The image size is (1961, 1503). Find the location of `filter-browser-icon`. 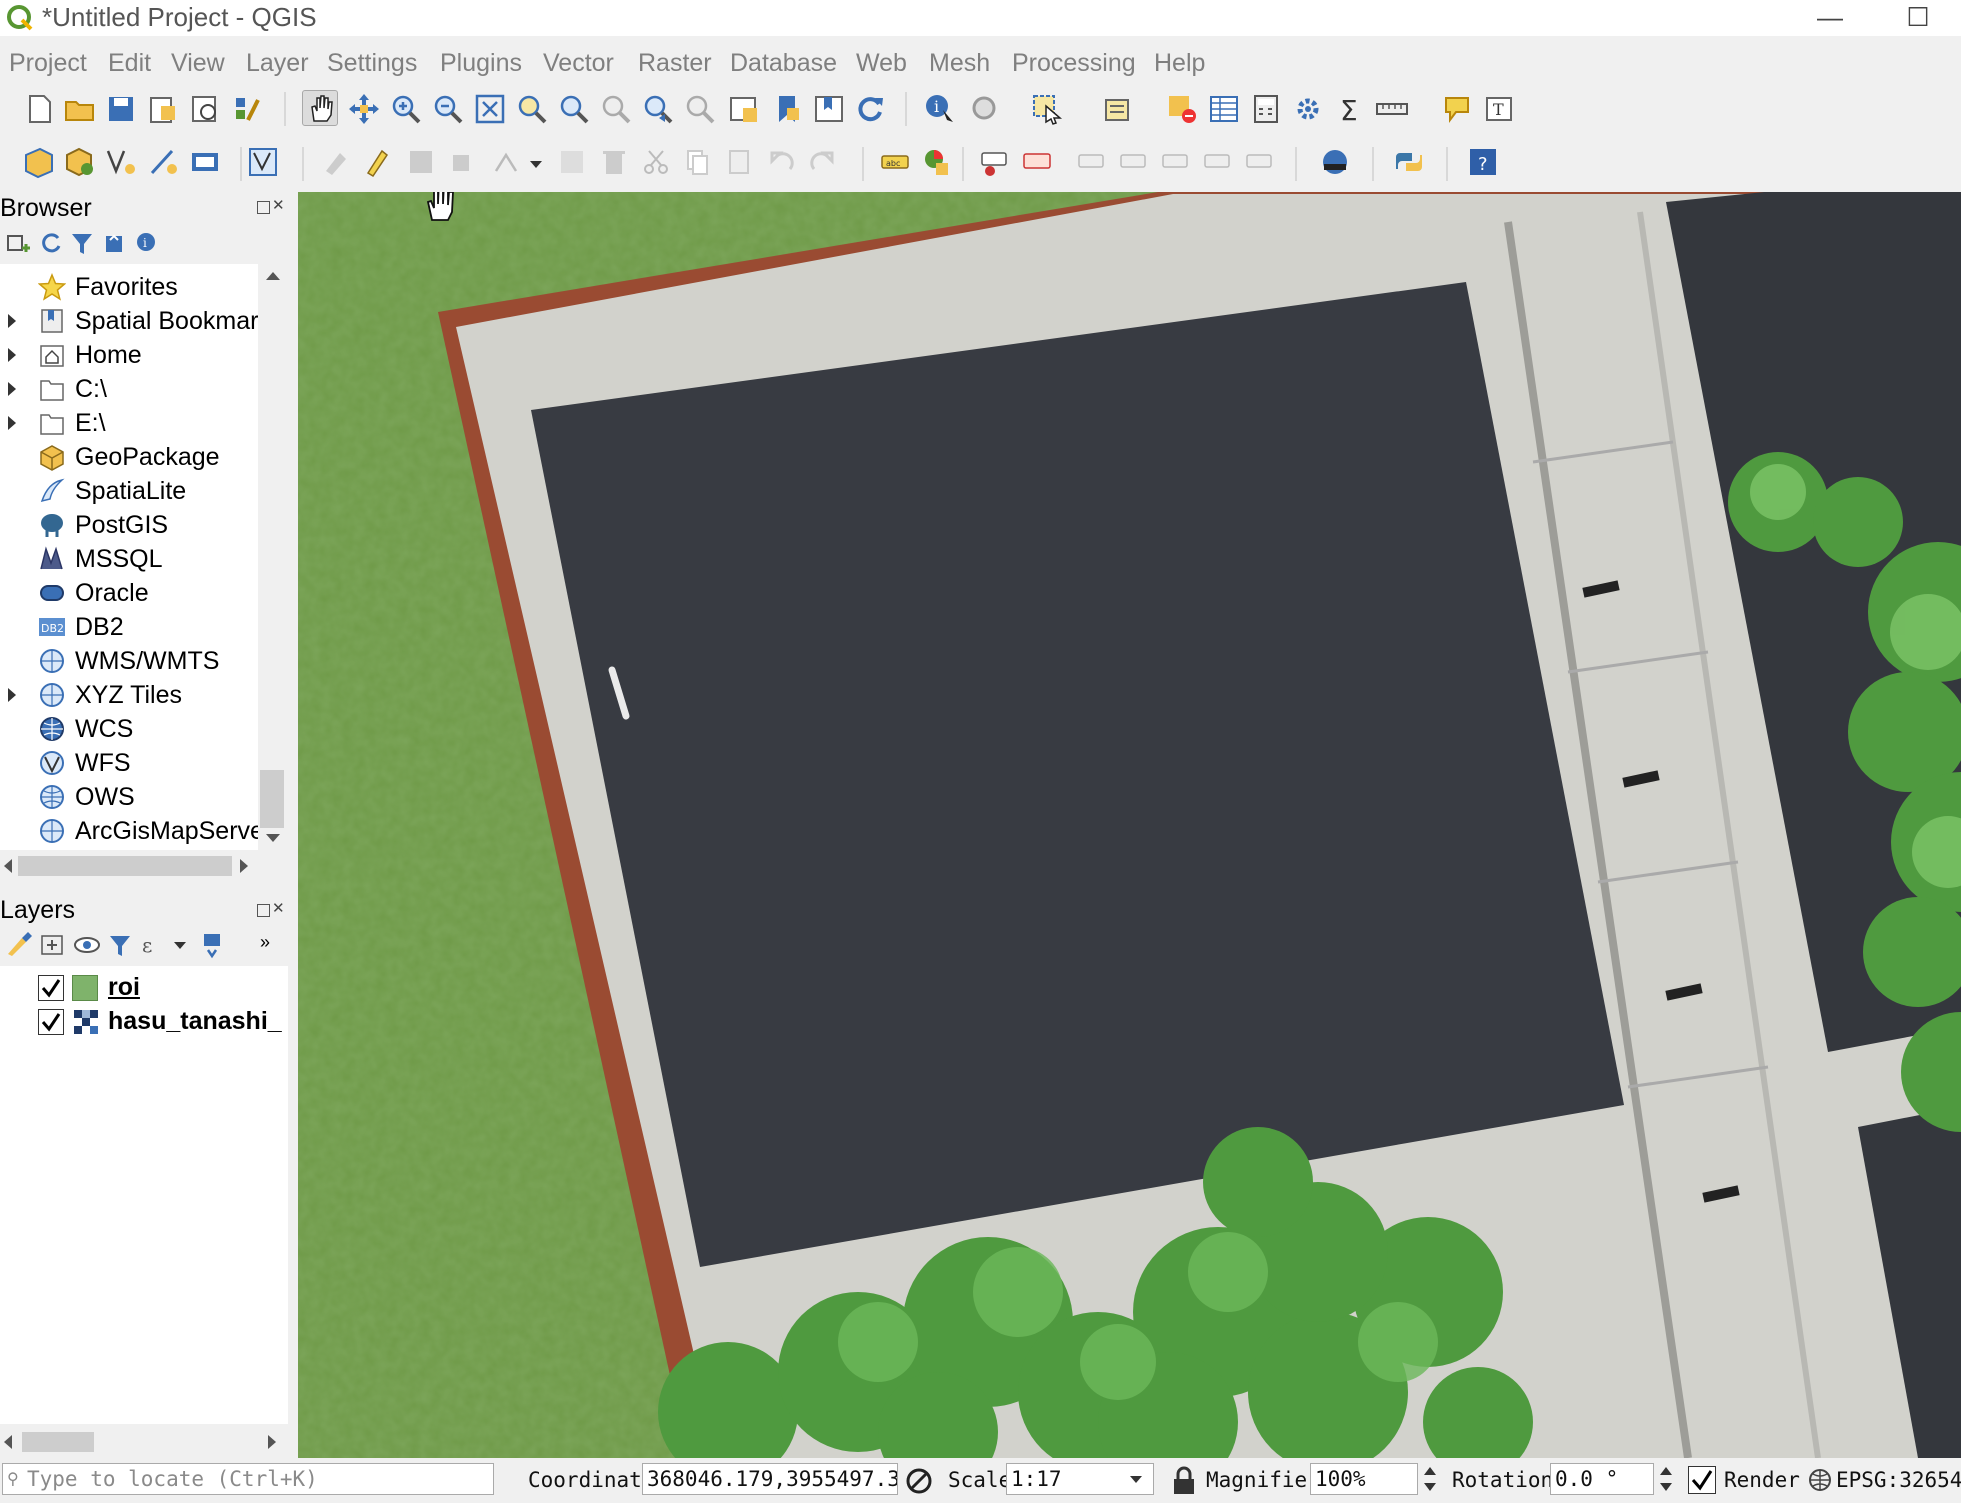

filter-browser-icon is located at coordinates (83, 243).